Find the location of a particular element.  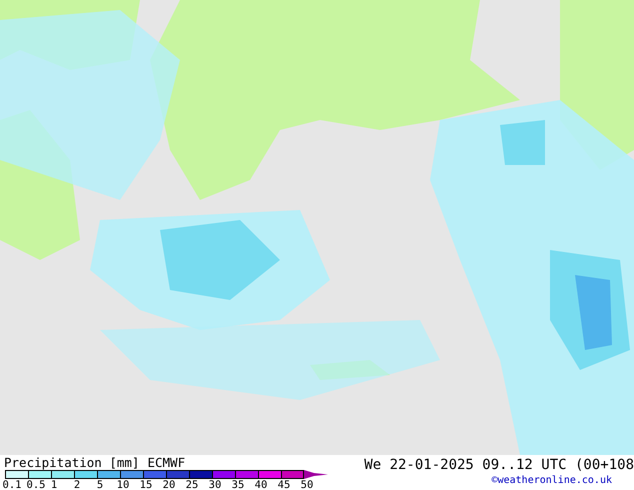

legend-label: 0.5 is located at coordinates (36, 484).